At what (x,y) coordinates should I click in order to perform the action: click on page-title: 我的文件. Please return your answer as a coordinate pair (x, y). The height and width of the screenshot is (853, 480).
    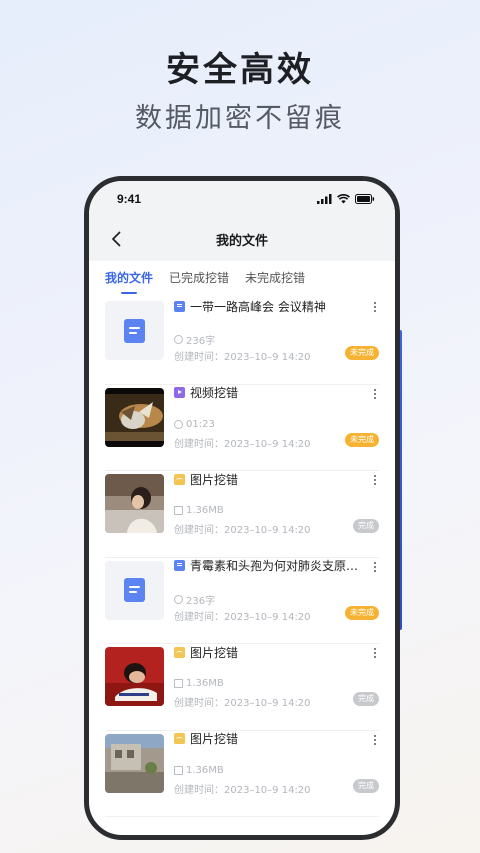
    Looking at the image, I should click on (241, 241).